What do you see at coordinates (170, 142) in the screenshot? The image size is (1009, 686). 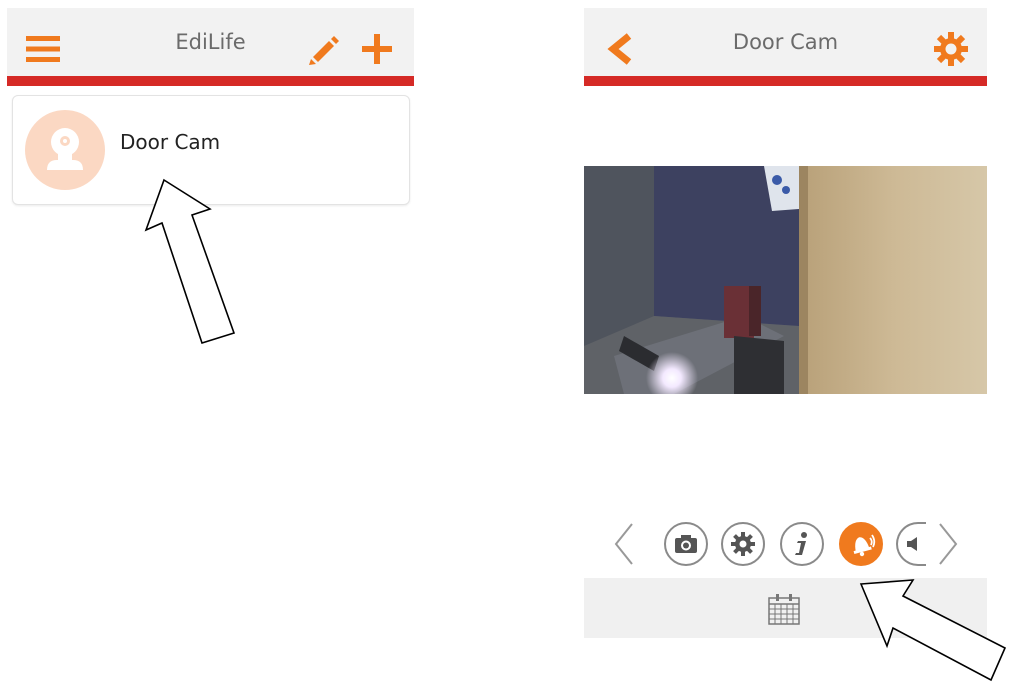 I see `device-name: Door Cam` at bounding box center [170, 142].